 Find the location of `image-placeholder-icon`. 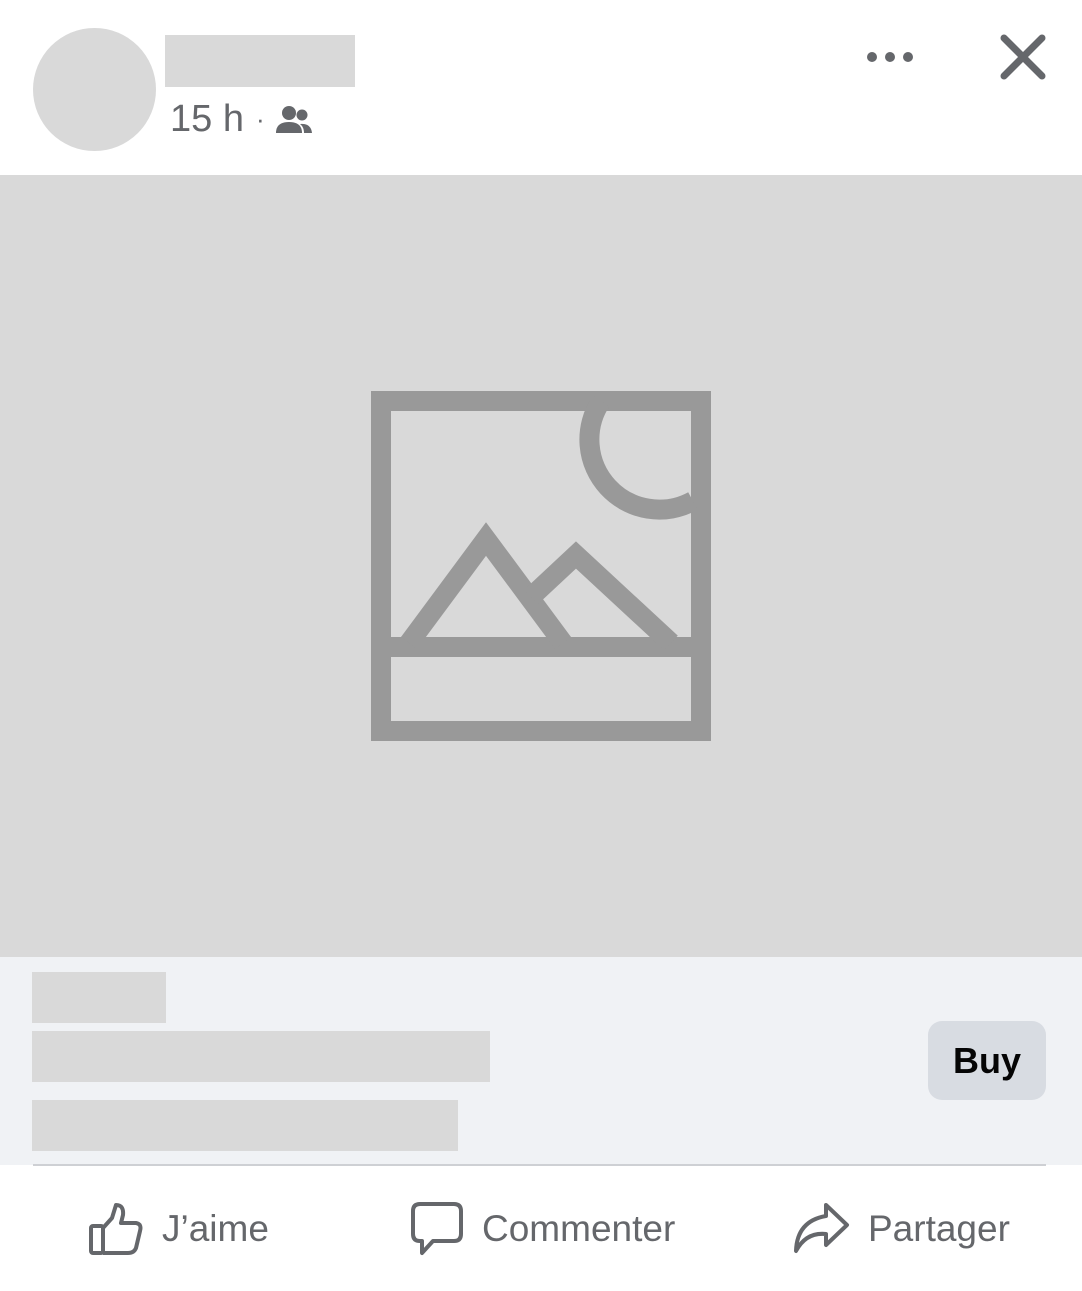

image-placeholder-icon is located at coordinates (541, 566).